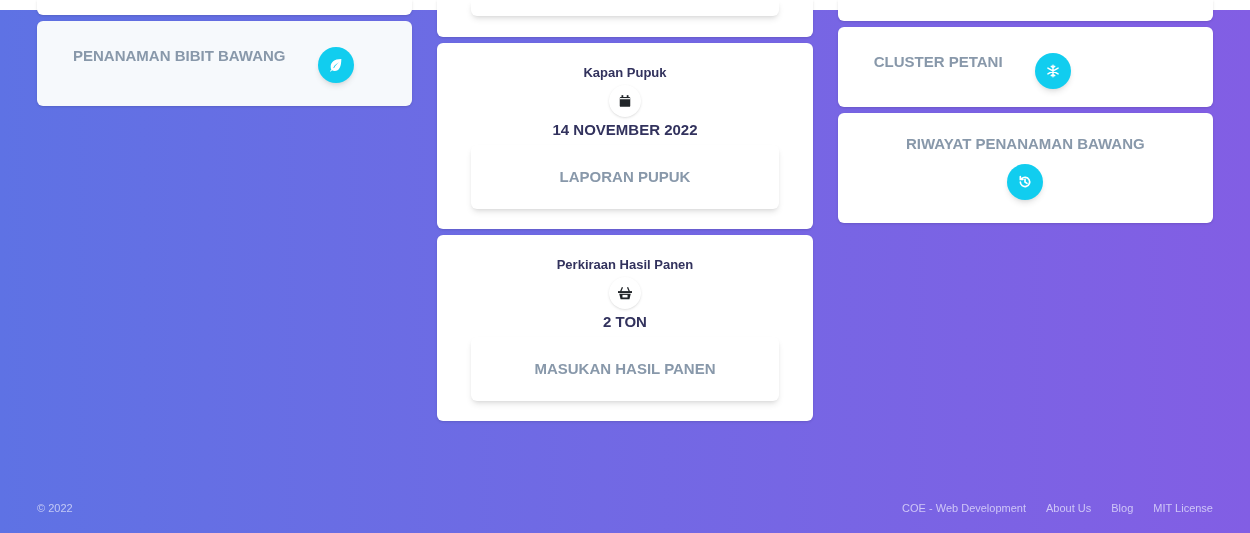 The width and height of the screenshot is (1250, 533). I want to click on stat-label: Kapan Pupuk, so click(625, 73).